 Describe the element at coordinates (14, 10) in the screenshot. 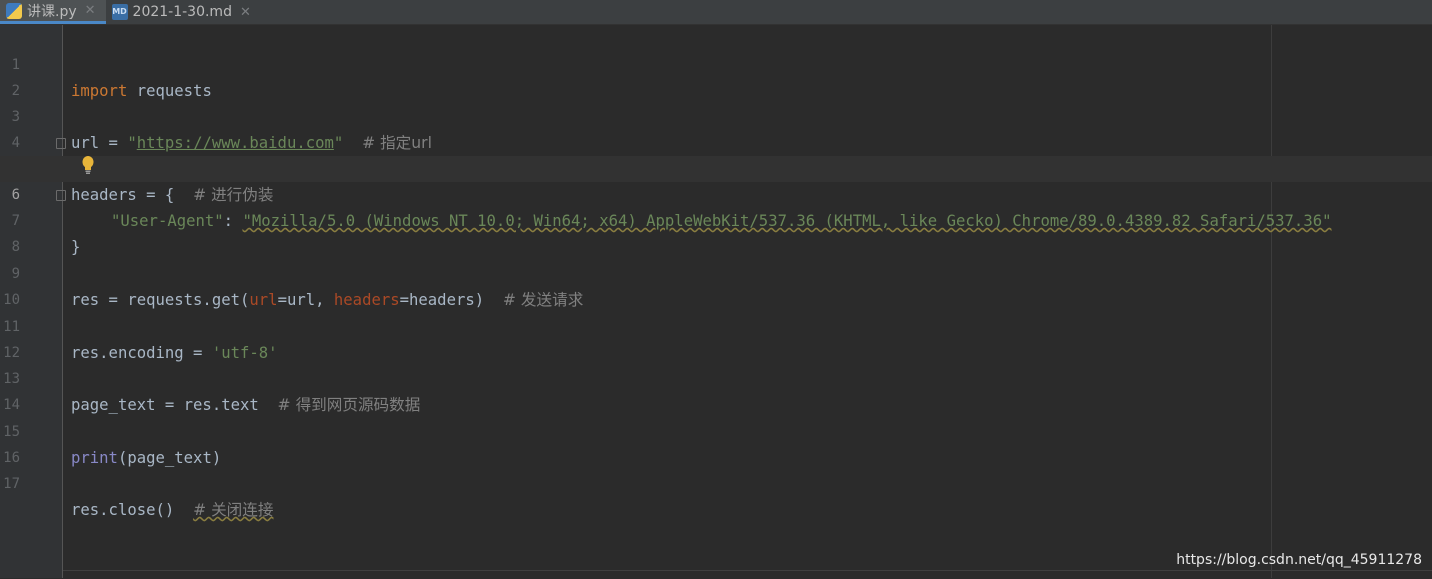

I see `python-file-icon` at that location.